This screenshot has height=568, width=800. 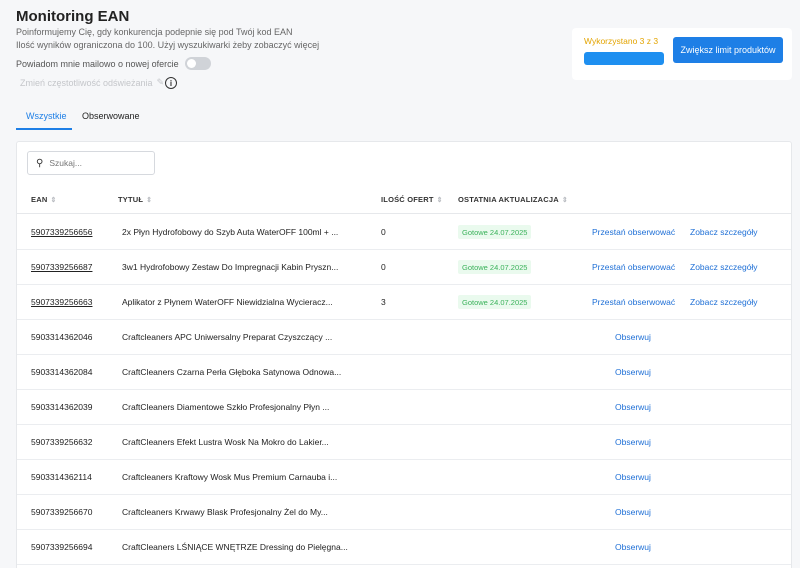 What do you see at coordinates (62, 442) in the screenshot?
I see `ean-code: 5907339256632` at bounding box center [62, 442].